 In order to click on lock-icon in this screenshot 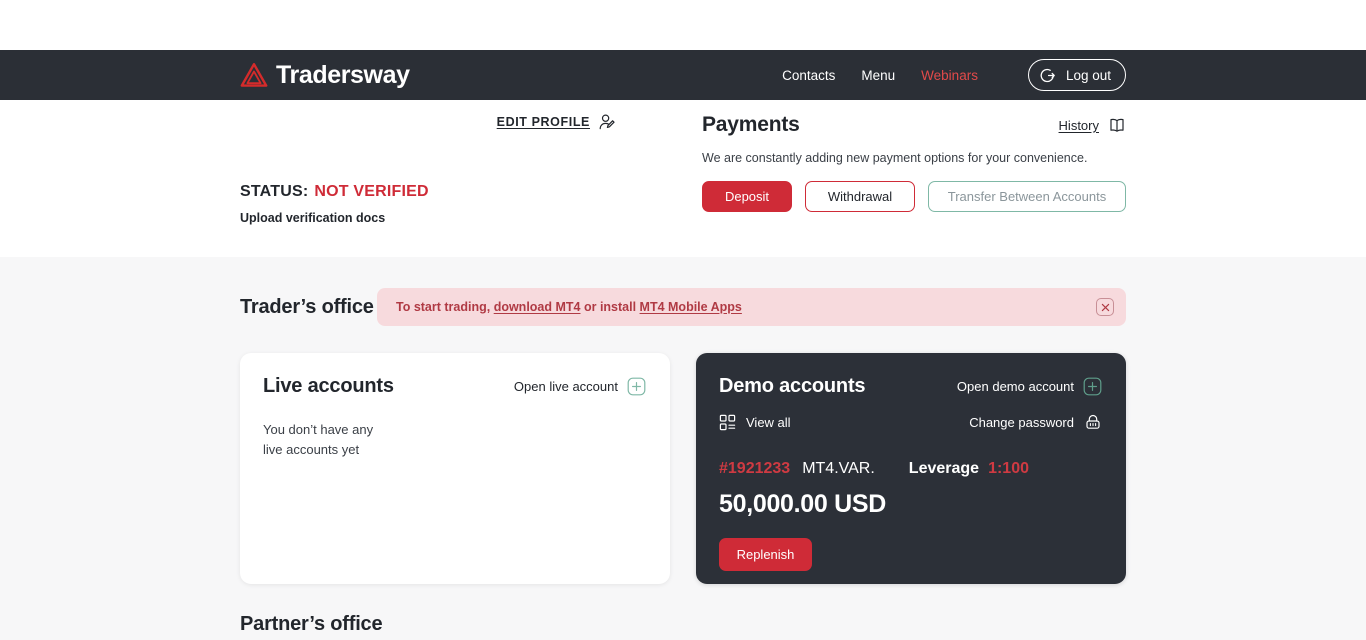, I will do `click(1093, 422)`.